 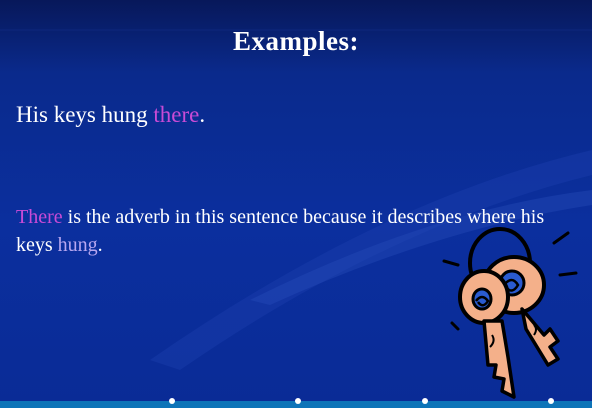 I want to click on sentence-end: ., so click(x=202, y=114).